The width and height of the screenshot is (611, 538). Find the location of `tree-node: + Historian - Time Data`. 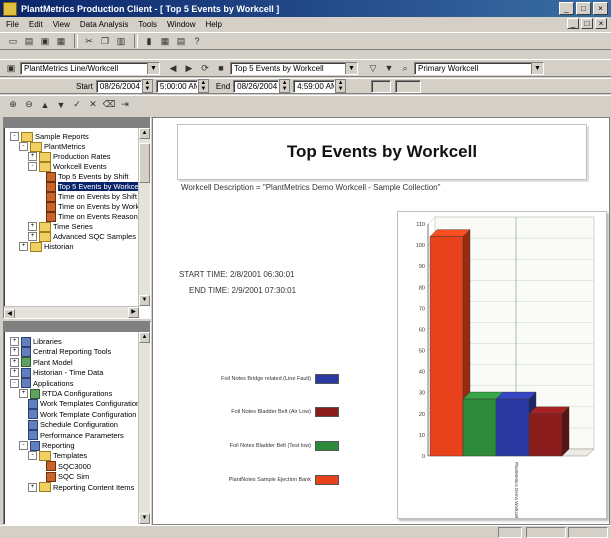

tree-node: + Historian - Time Data is located at coordinates (56, 372).